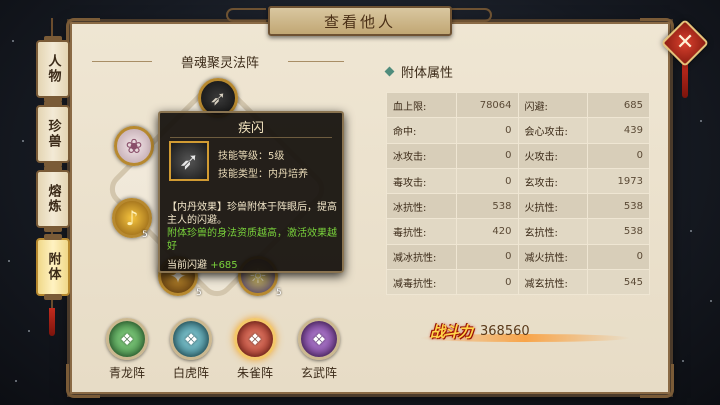 This screenshot has height=405, width=720. I want to click on attribute-name: 减冰抗性:, so click(421, 257).